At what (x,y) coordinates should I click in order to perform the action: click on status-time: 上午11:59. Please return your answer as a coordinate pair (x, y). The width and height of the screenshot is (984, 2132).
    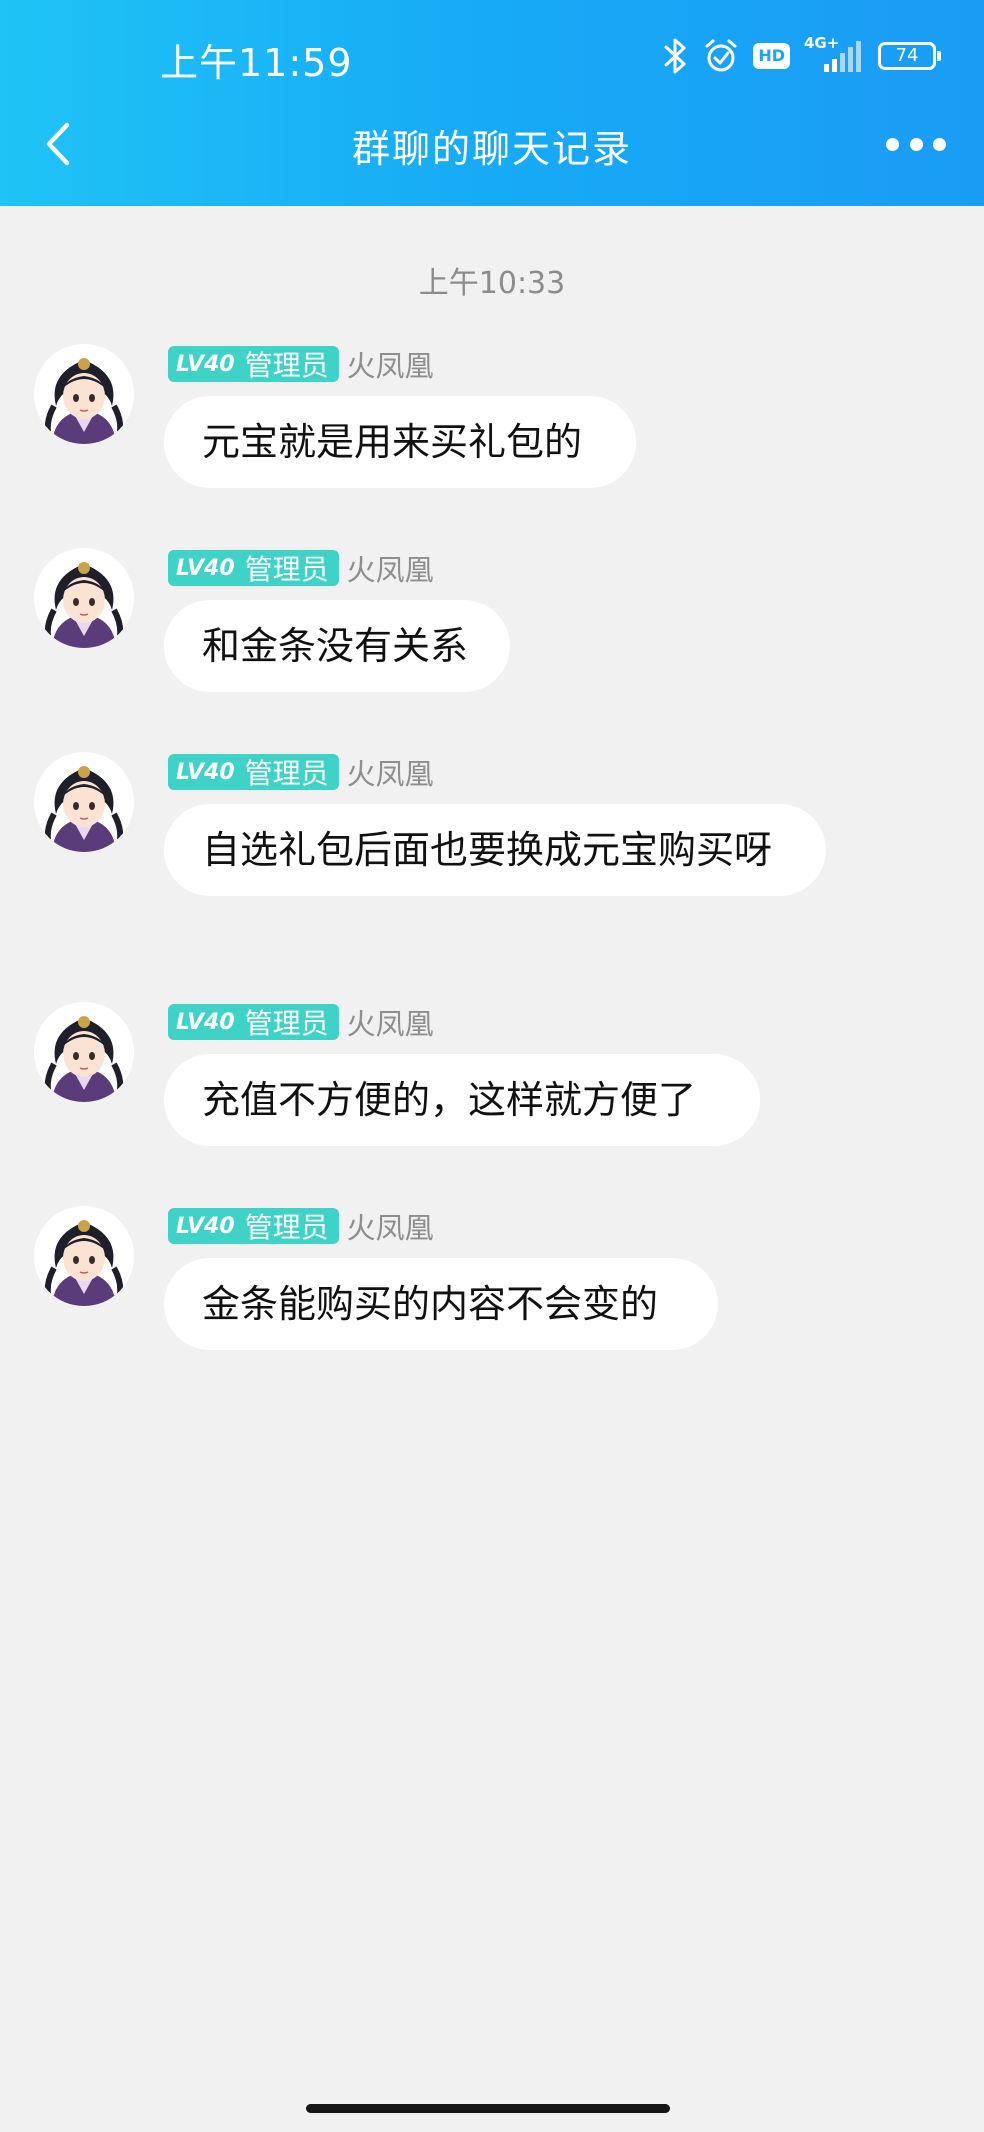
    Looking at the image, I should click on (256, 63).